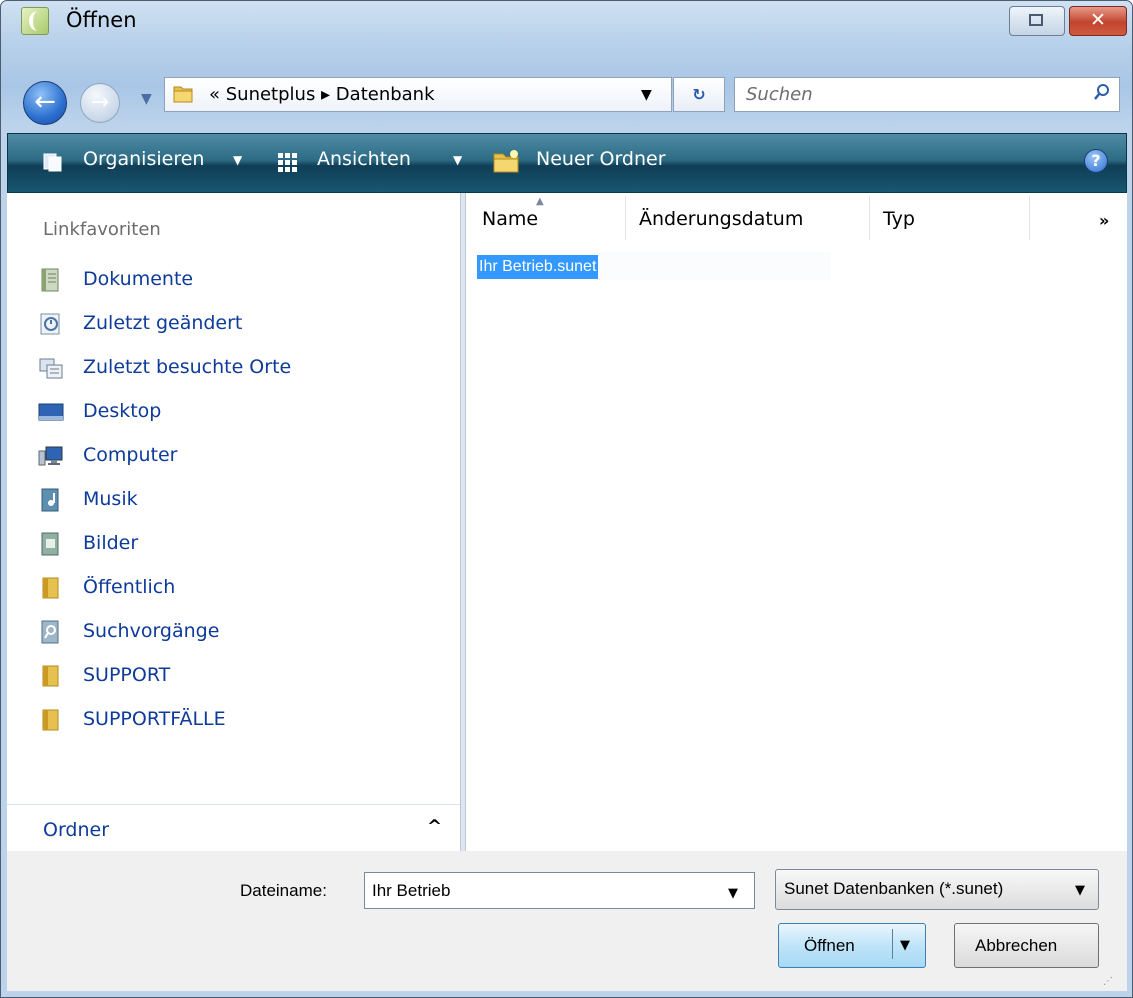 The width and height of the screenshot is (1133, 998). Describe the element at coordinates (287, 162) in the screenshot. I see `views-icon` at that location.